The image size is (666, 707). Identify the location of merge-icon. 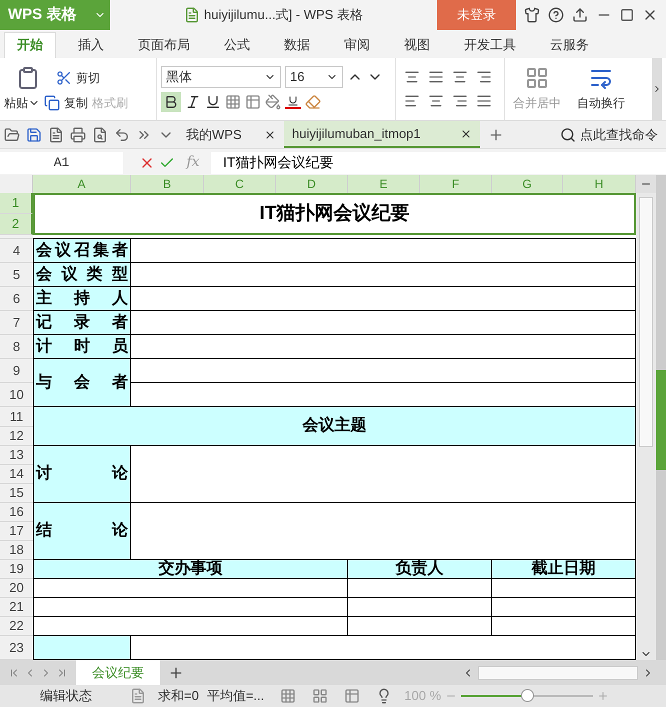
(537, 78).